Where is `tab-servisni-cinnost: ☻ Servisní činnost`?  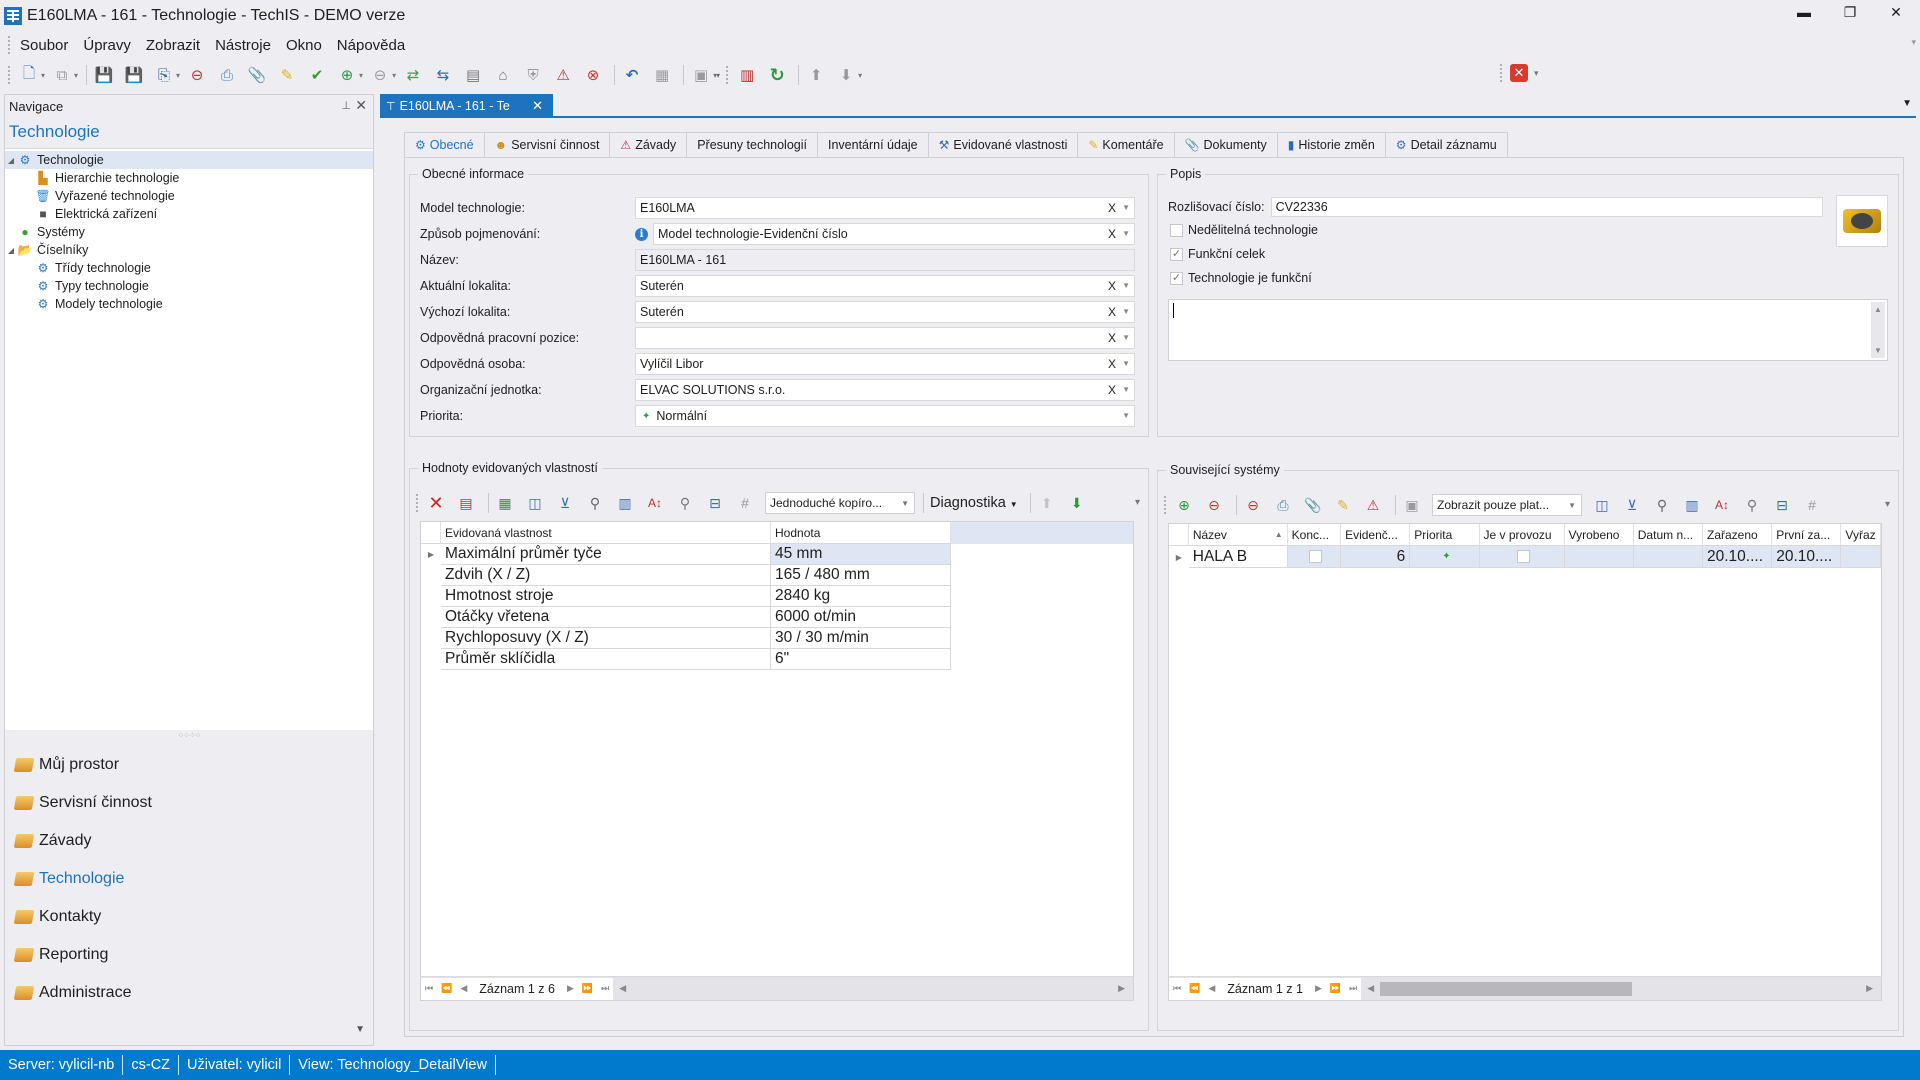
tab-servisni-cinnost: ☻ Servisní činnost is located at coordinates (546, 145).